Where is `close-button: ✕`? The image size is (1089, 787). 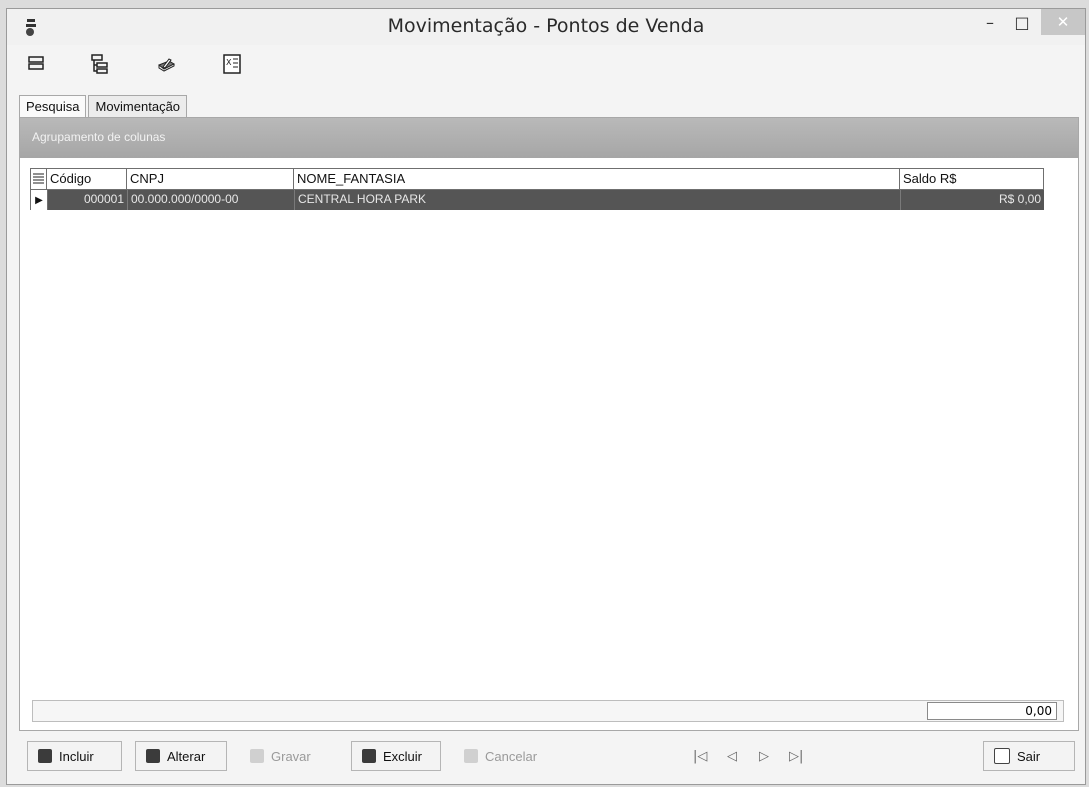 close-button: ✕ is located at coordinates (1063, 22).